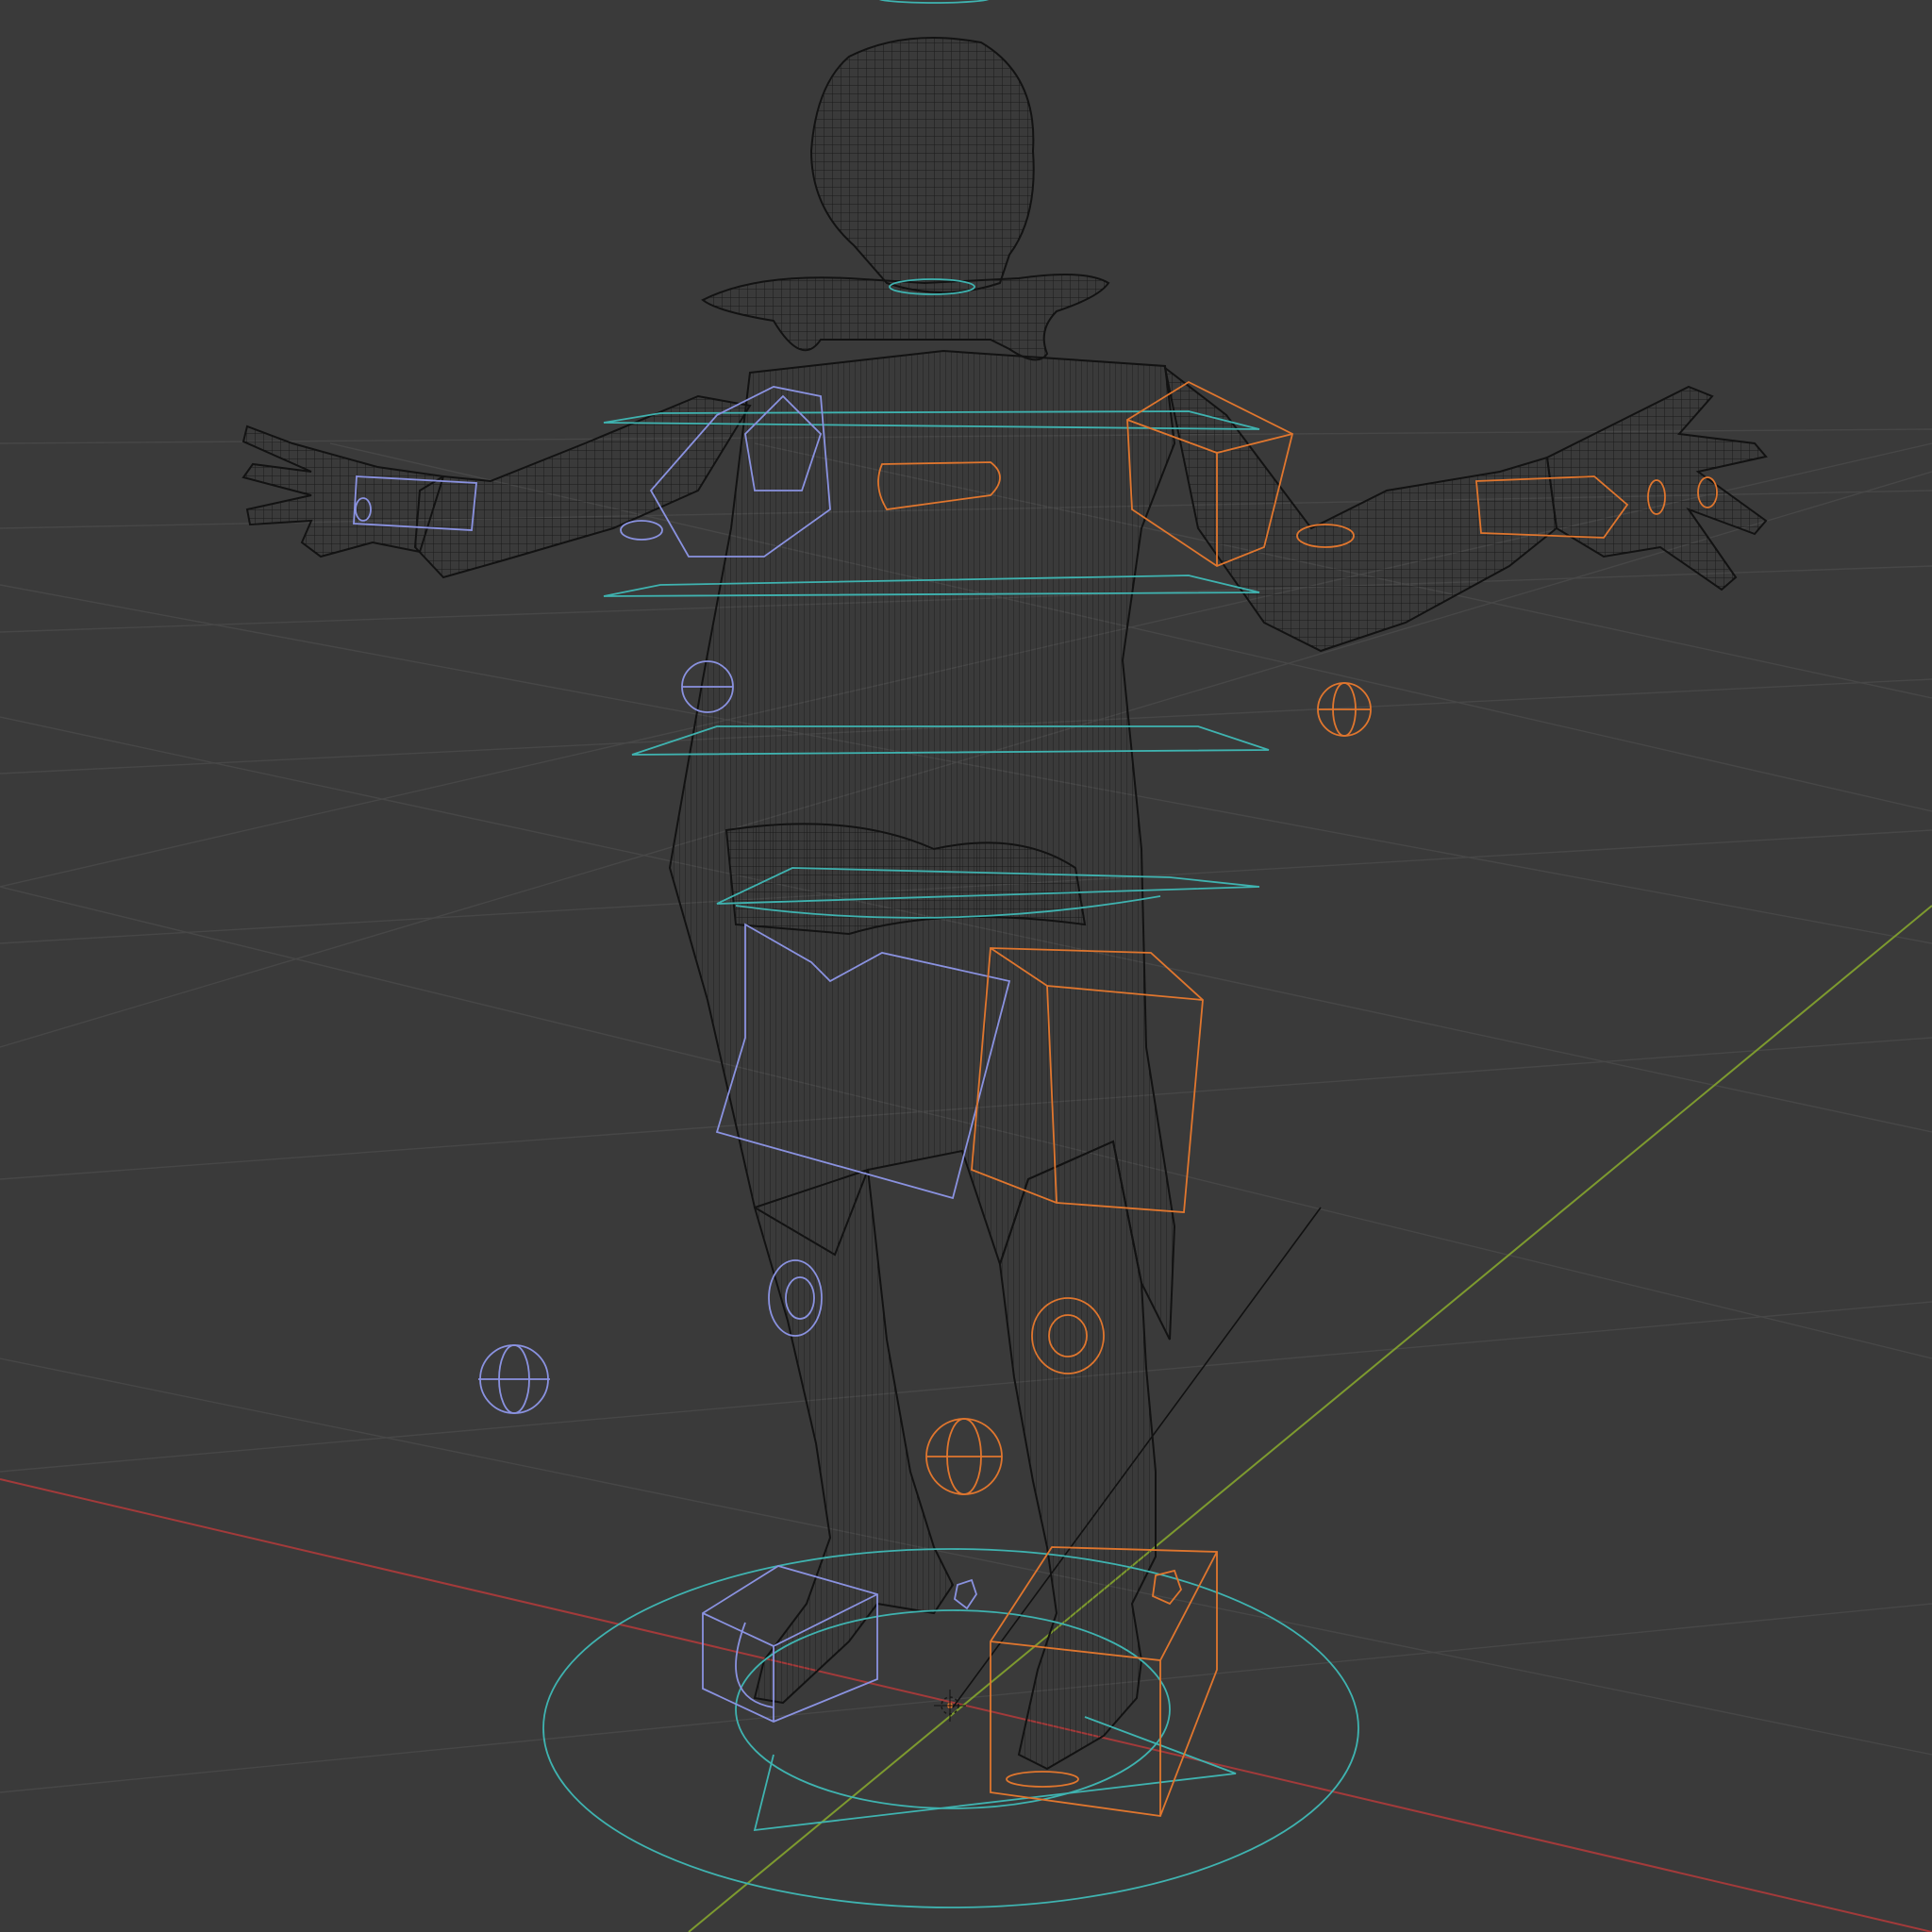 This screenshot has height=1932, width=1932. I want to click on toe-l-gear, so click(965, 1594).